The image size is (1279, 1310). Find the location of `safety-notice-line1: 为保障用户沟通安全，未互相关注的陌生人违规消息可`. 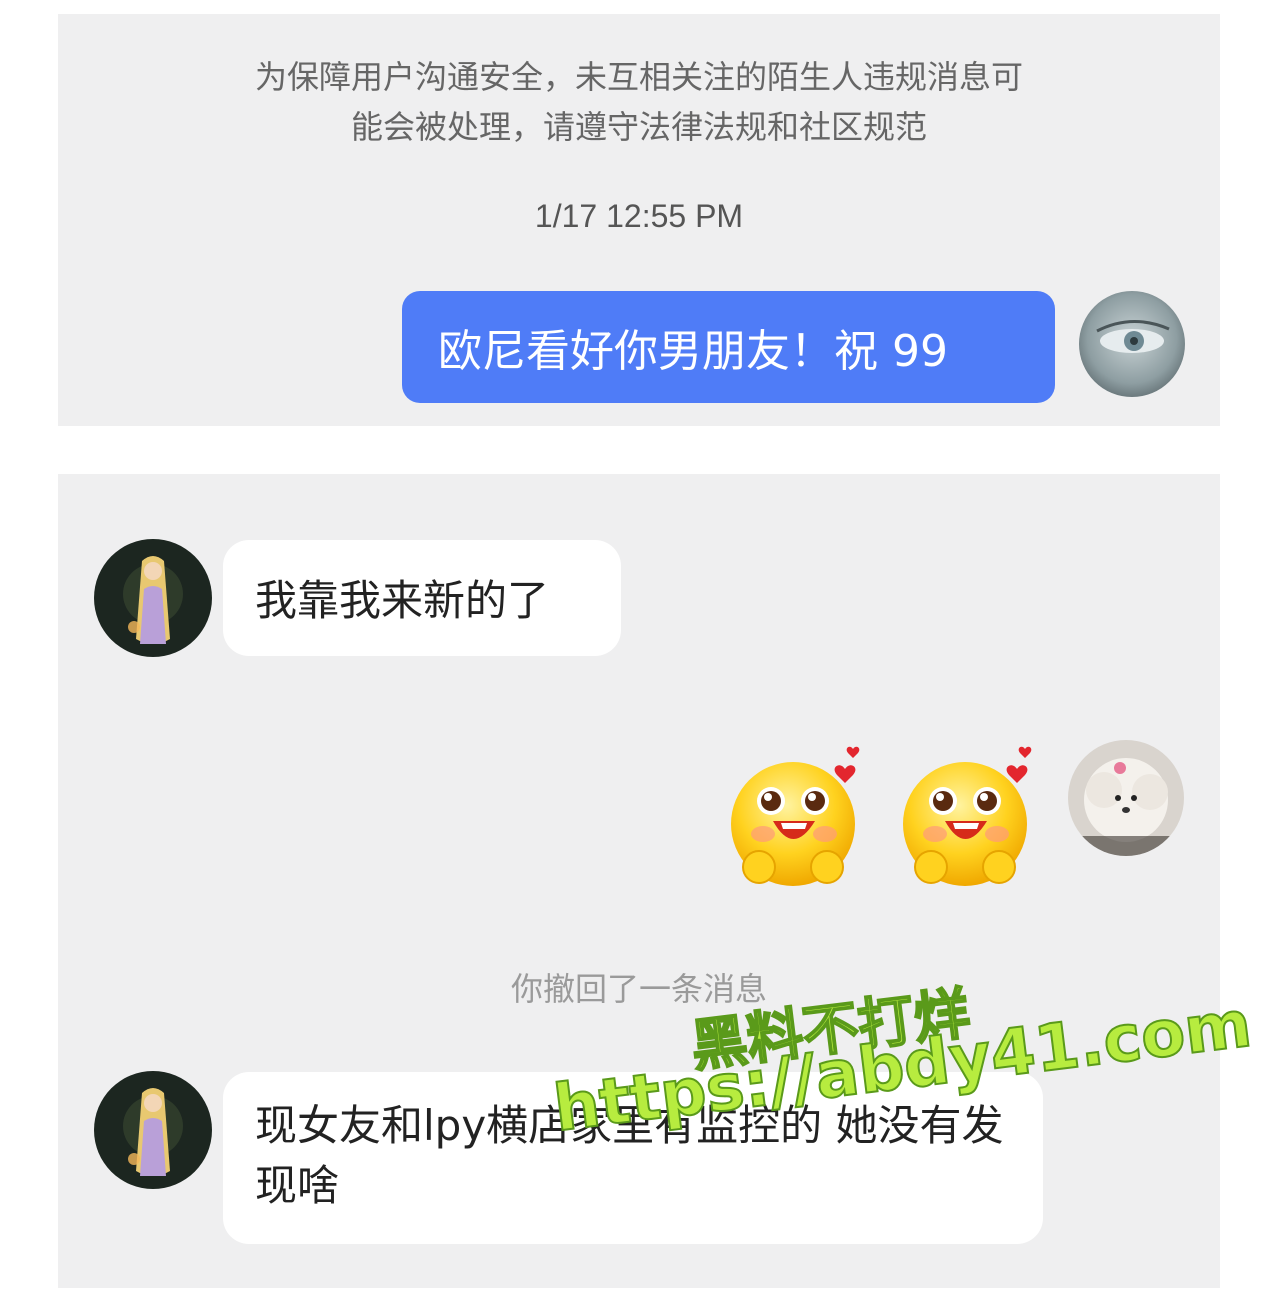

safety-notice-line1: 为保障用户沟通安全，未互相关注的陌生人违规消息可 is located at coordinates (638, 77).